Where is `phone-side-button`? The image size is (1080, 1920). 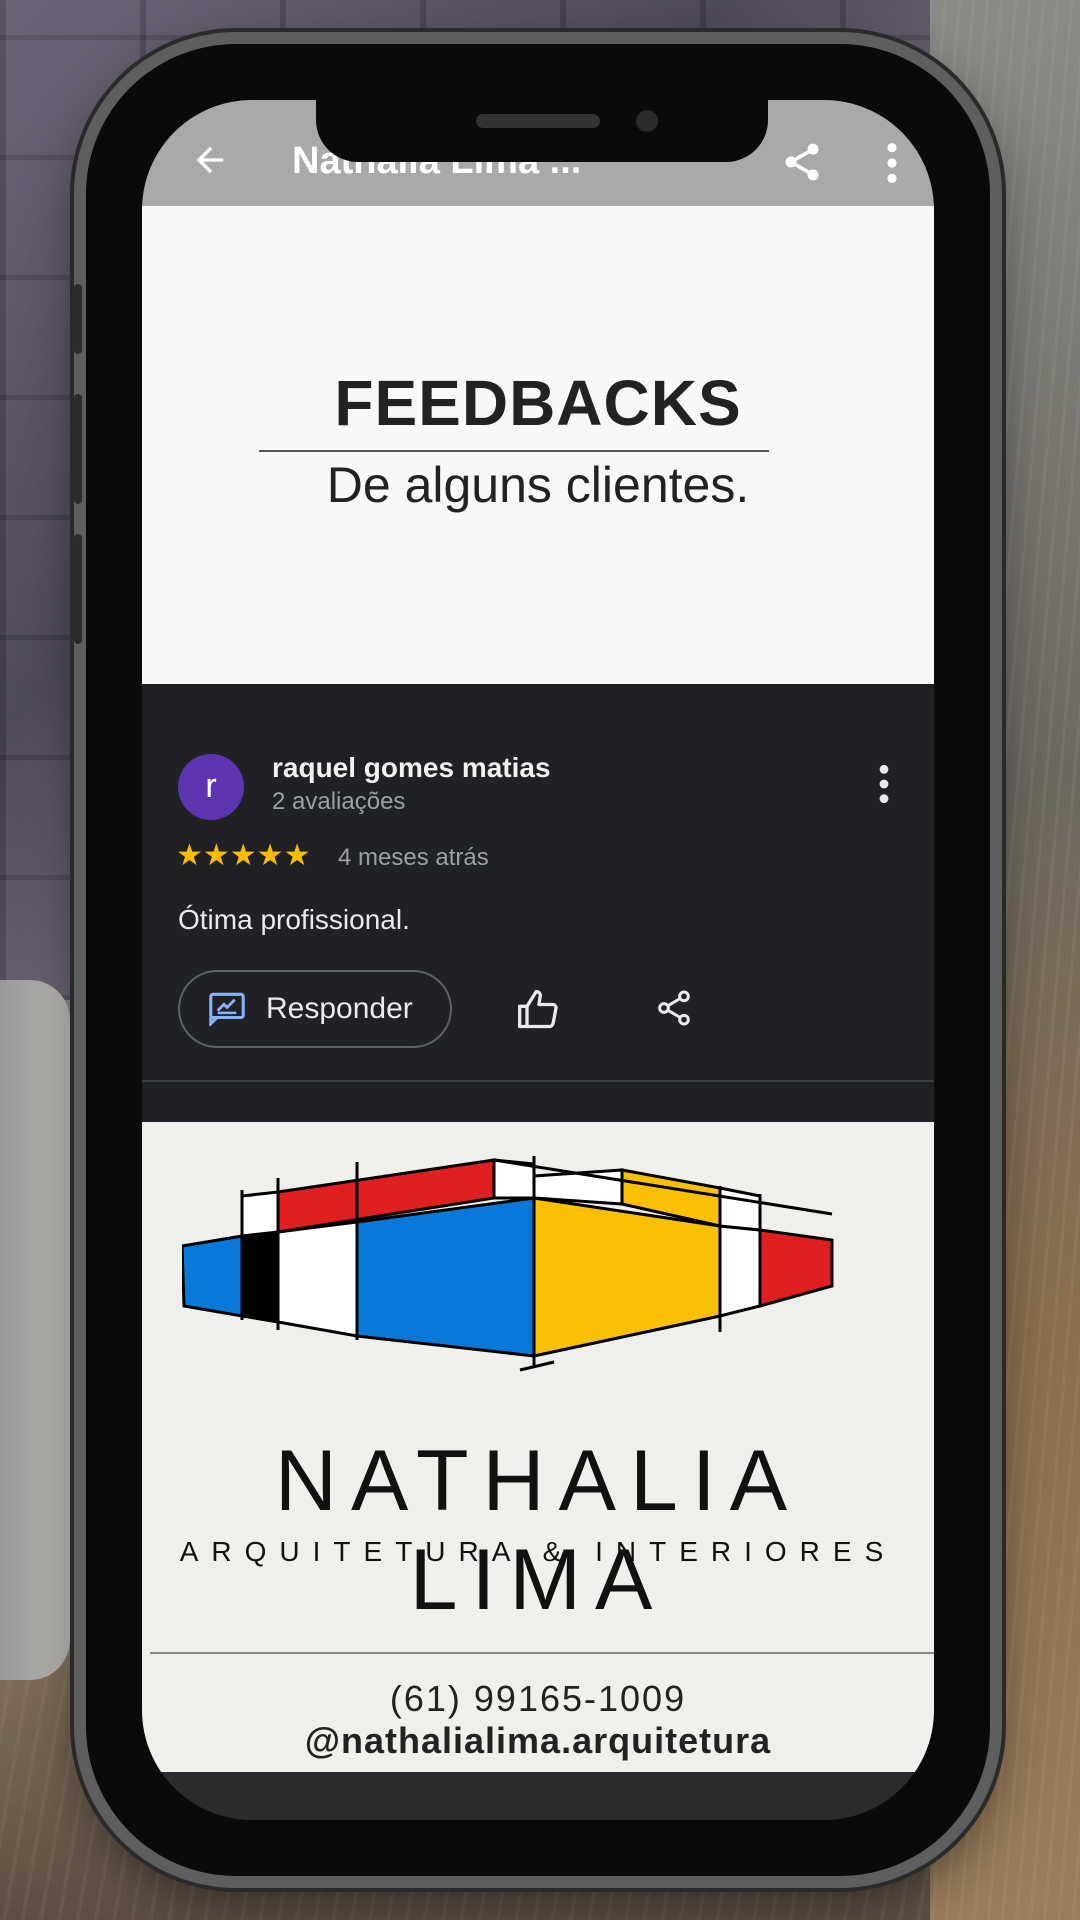 phone-side-button is located at coordinates (78, 319).